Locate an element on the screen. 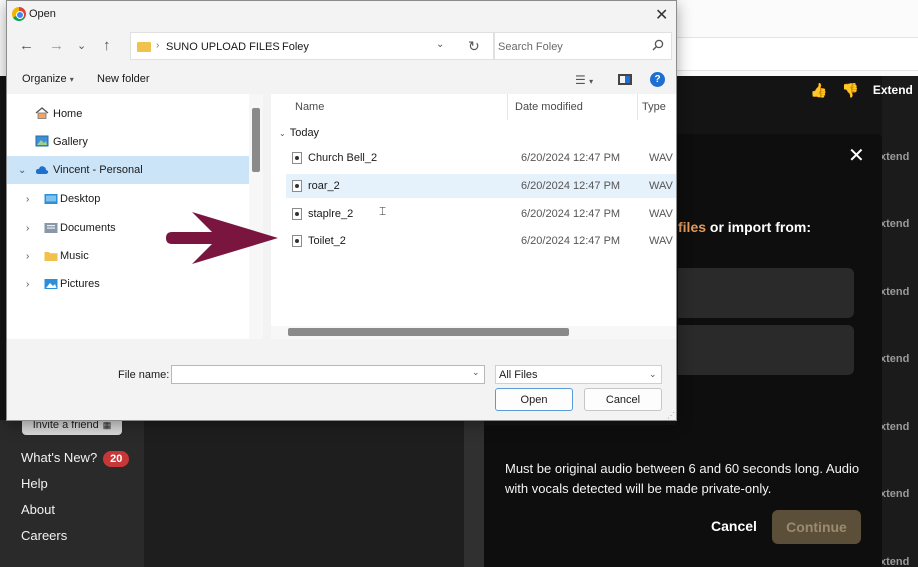 This screenshot has height=567, width=918. about-link: About is located at coordinates (38, 509).